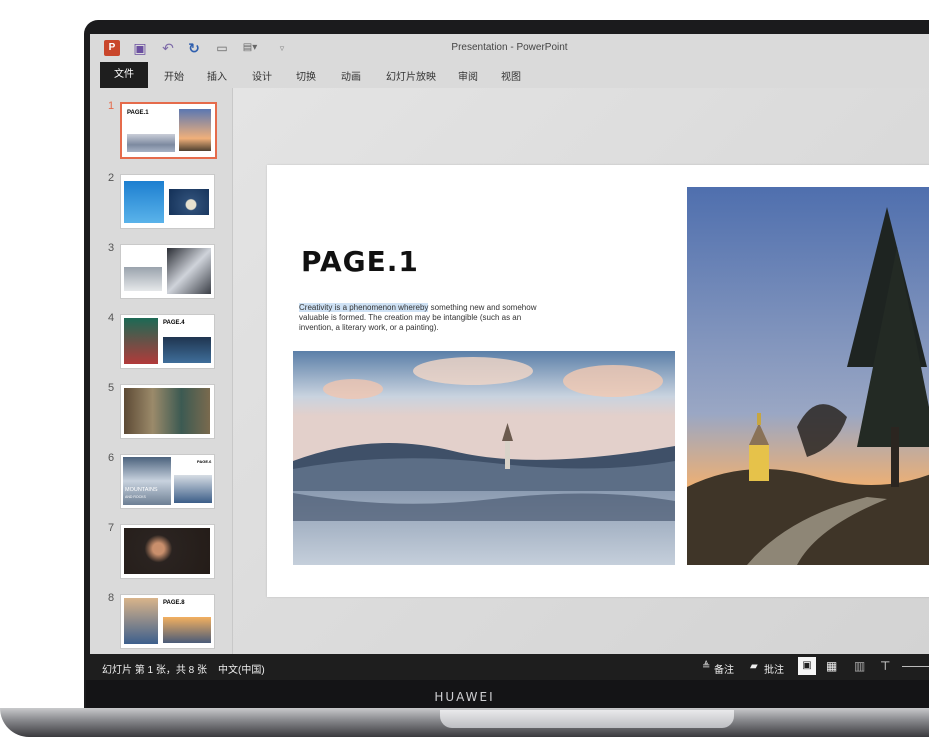 The width and height of the screenshot is (929, 737). I want to click on thumbnail-caption: MOUNTAINS, so click(141, 490).